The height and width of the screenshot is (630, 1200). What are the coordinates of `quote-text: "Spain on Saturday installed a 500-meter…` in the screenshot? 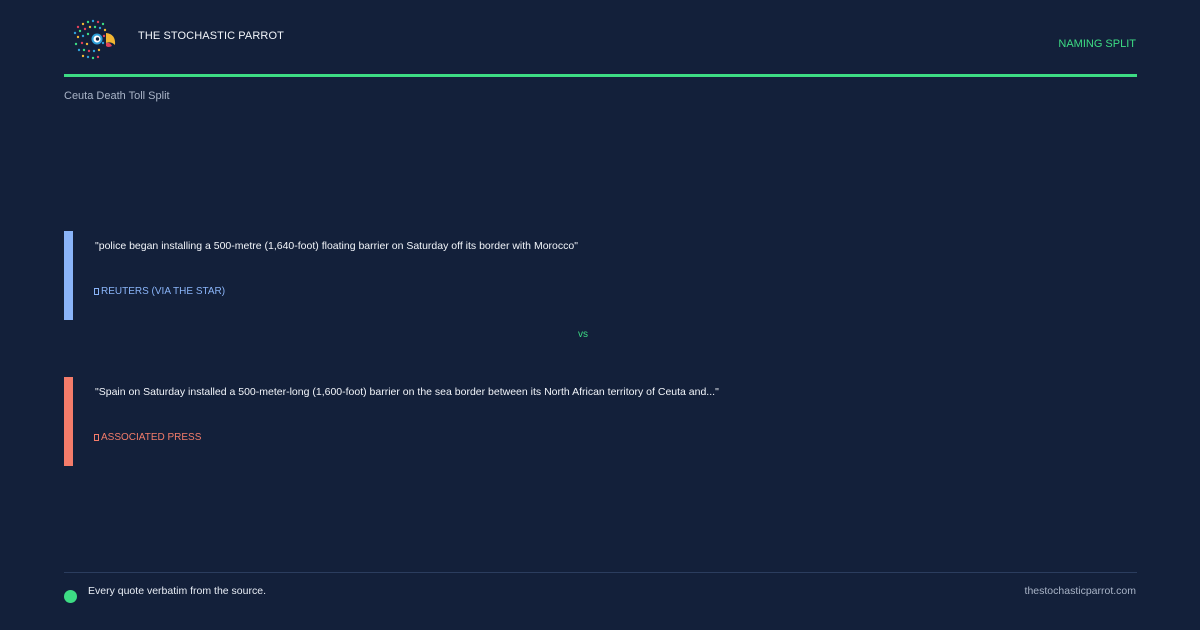 It's located at (407, 392).